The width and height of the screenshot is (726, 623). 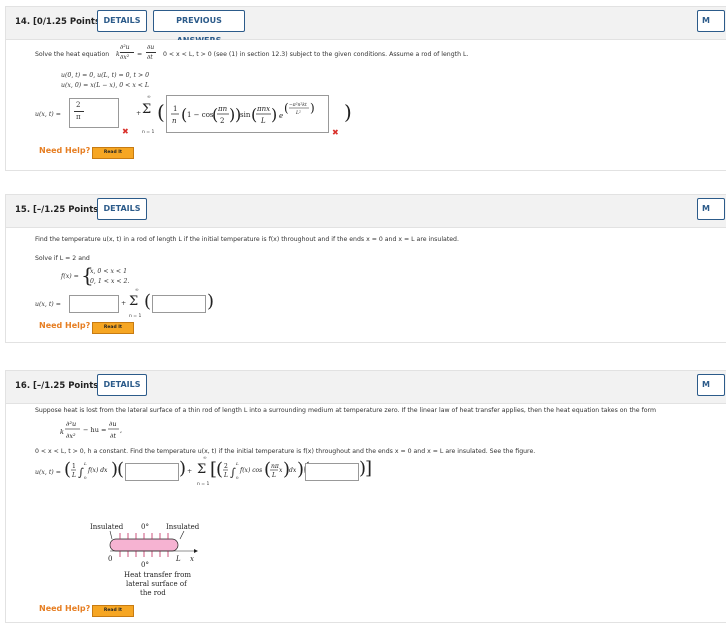 I want to click on svg-text: ∂²u, so click(x=71, y=424).